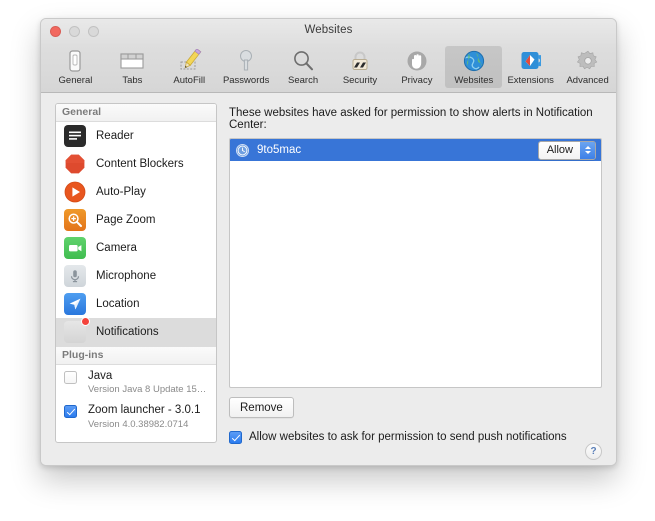 This screenshot has width=655, height=521. What do you see at coordinates (136, 136) in the screenshot?
I see `sidebar-item-reader: Reader` at bounding box center [136, 136].